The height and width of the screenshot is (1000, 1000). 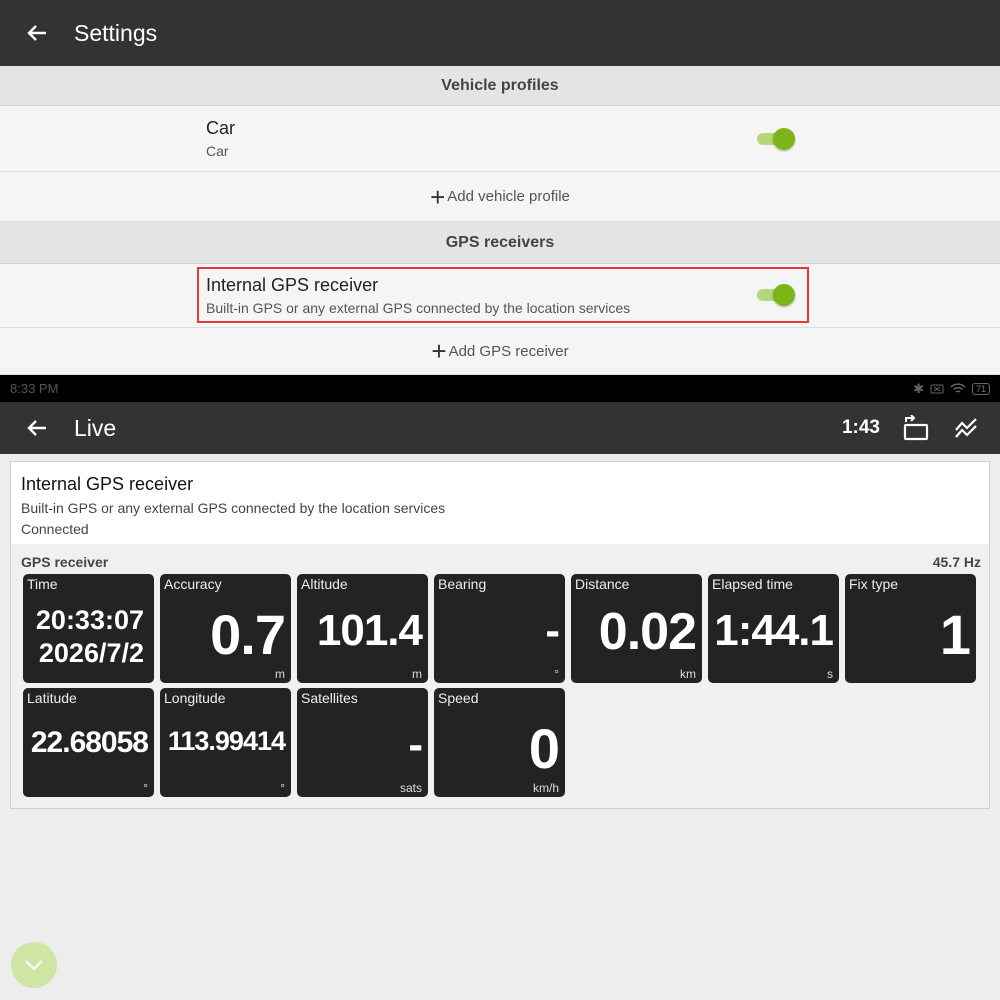 What do you see at coordinates (362, 742) in the screenshot?
I see `tile-satellites: Satellites - sats` at bounding box center [362, 742].